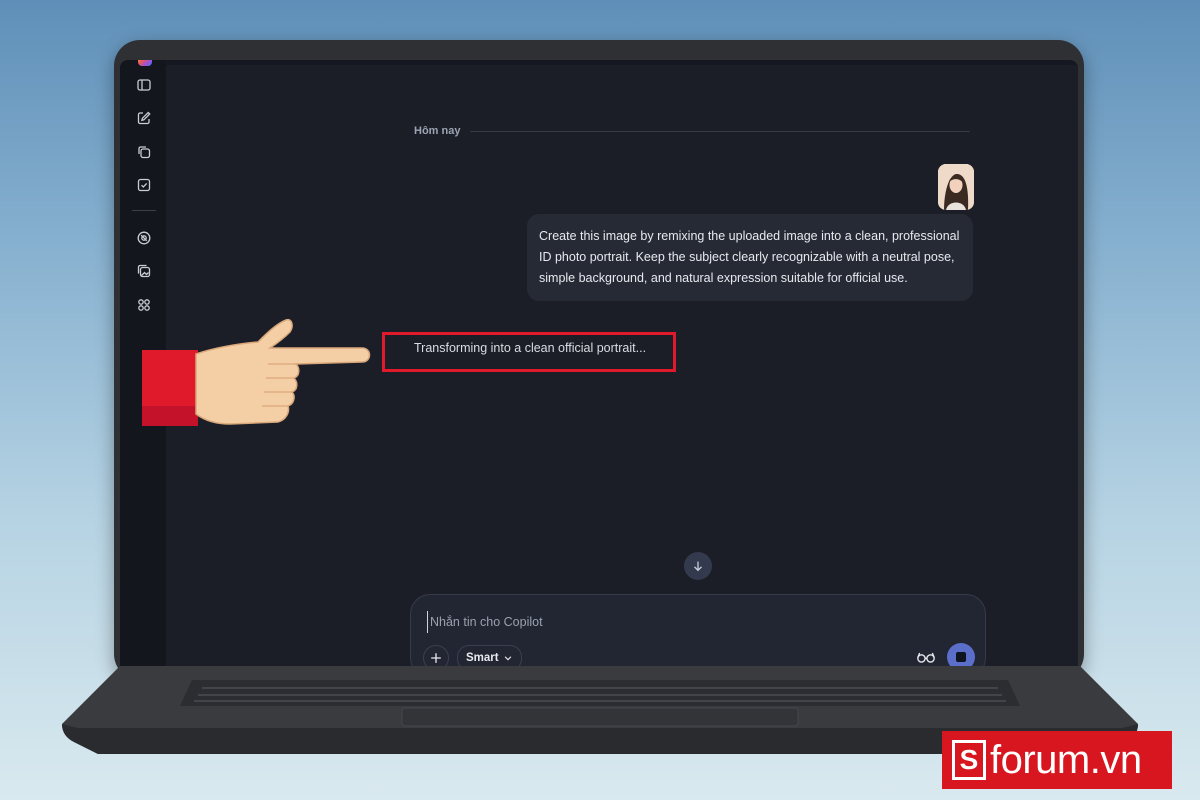 This screenshot has height=800, width=1200. Describe the element at coordinates (437, 131) in the screenshot. I see `date-label: Hôm nay` at that location.